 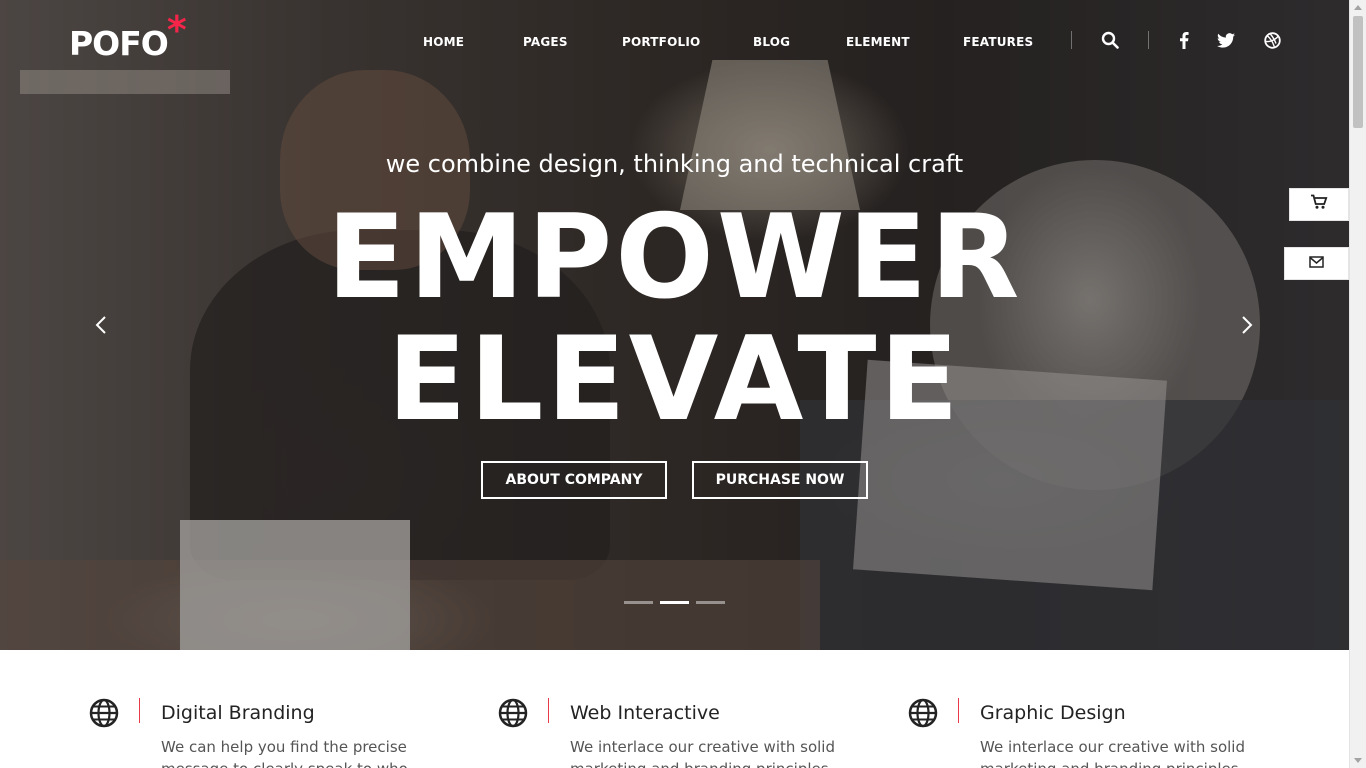 I want to click on scroll-thumb, so click(x=1358, y=72).